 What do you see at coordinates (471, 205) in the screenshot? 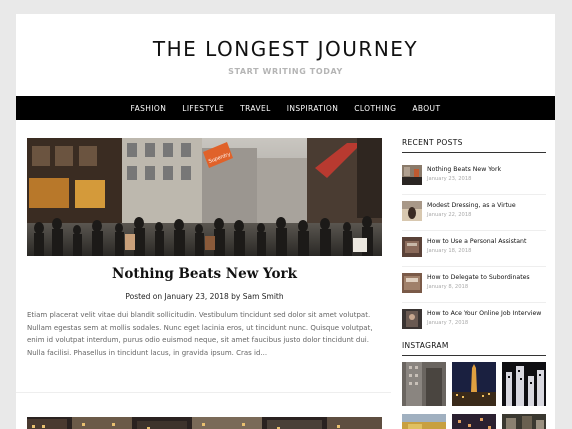
I see `recent-post-title: Modest Dressing, as a Virtue` at bounding box center [471, 205].